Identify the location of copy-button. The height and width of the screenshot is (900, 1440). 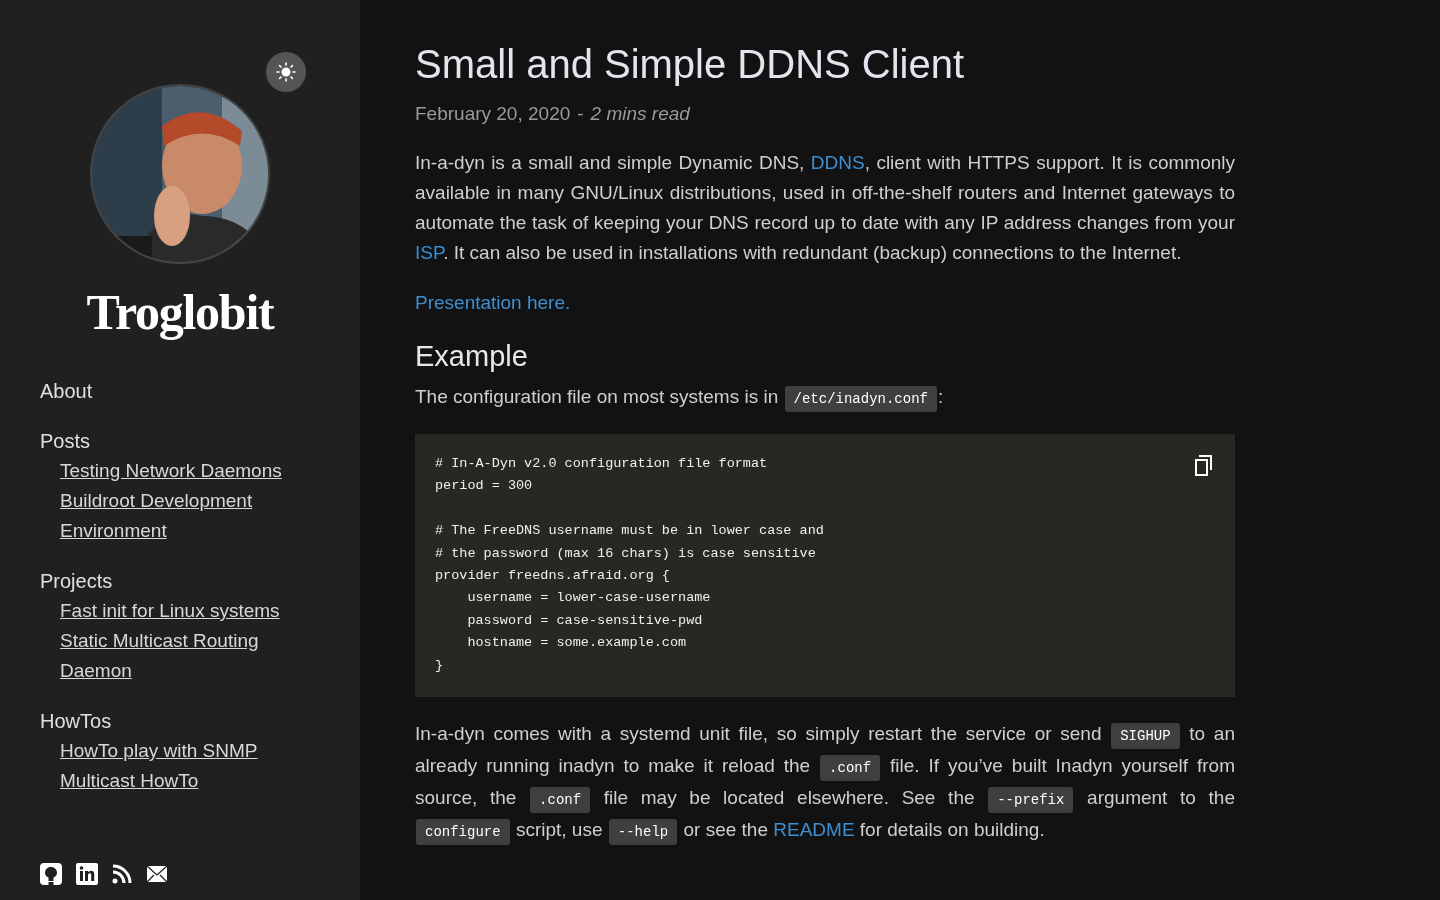
(1204, 465).